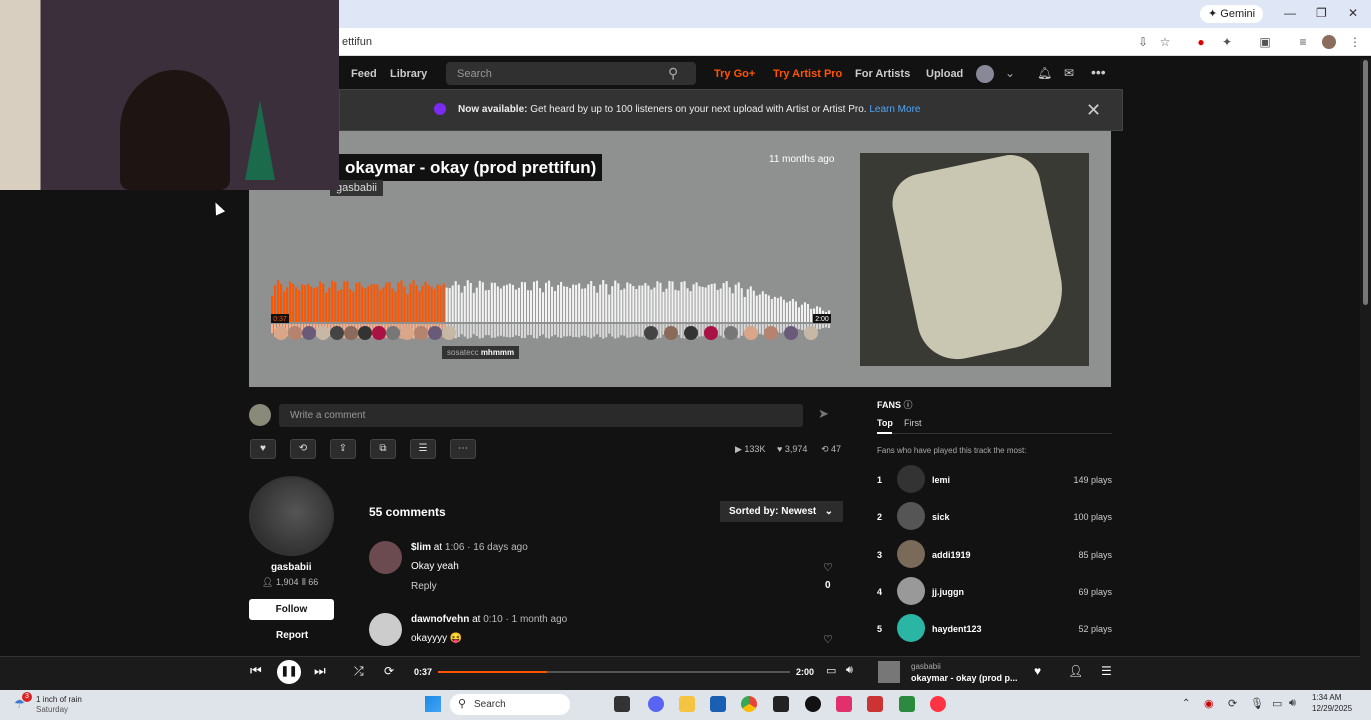  I want to click on reading-list-icon: ≡, so click(1303, 42).